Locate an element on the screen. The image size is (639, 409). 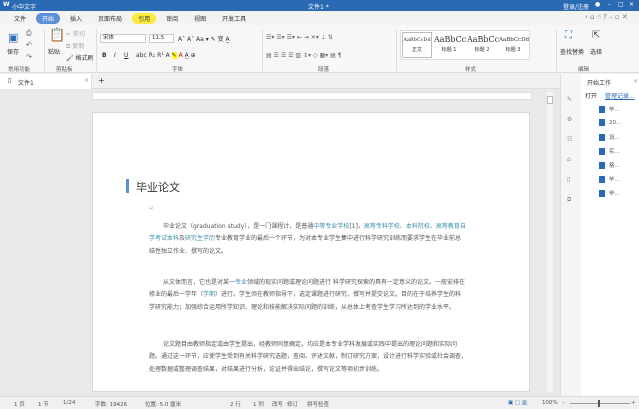
status-revise: 修订 is located at coordinates (292, 404).